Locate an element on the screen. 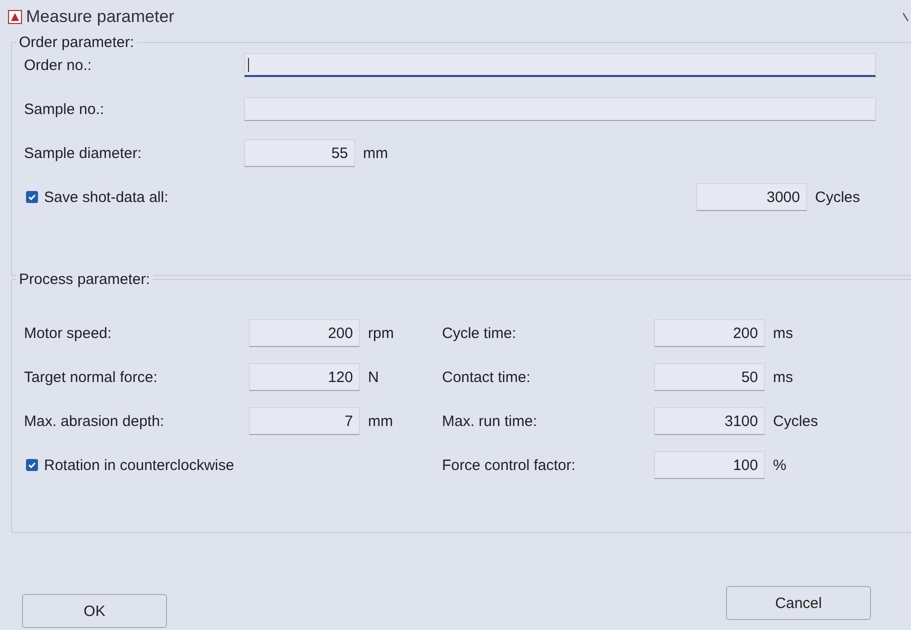 The image size is (911, 630). field-label: Max. run time: is located at coordinates (490, 421).